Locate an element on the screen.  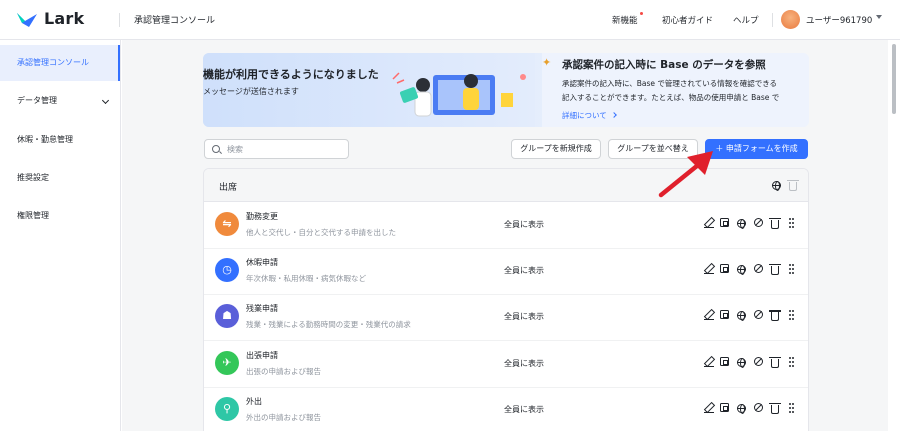
sidebar-item-label: 推奨設定 is located at coordinates (33, 177).